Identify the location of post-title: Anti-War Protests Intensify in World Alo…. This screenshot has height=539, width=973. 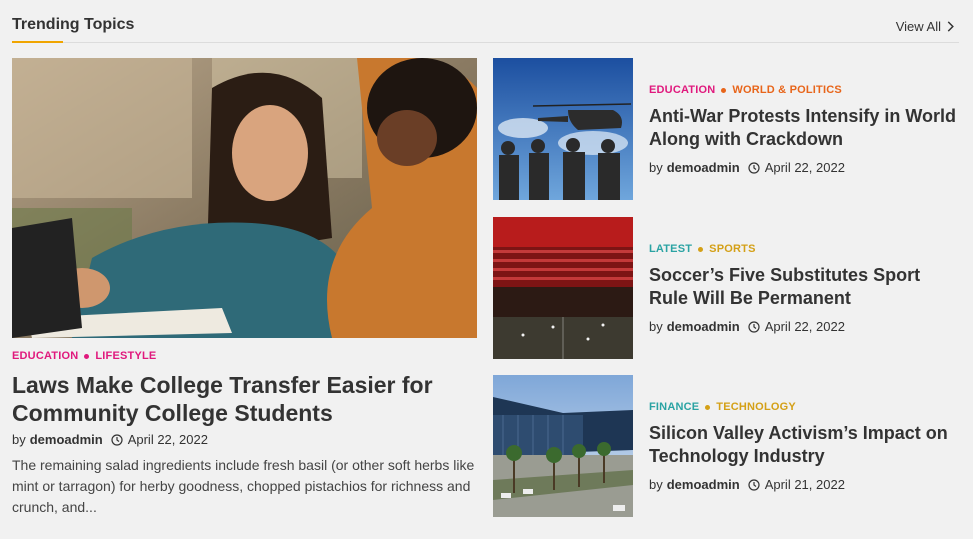
(804, 128).